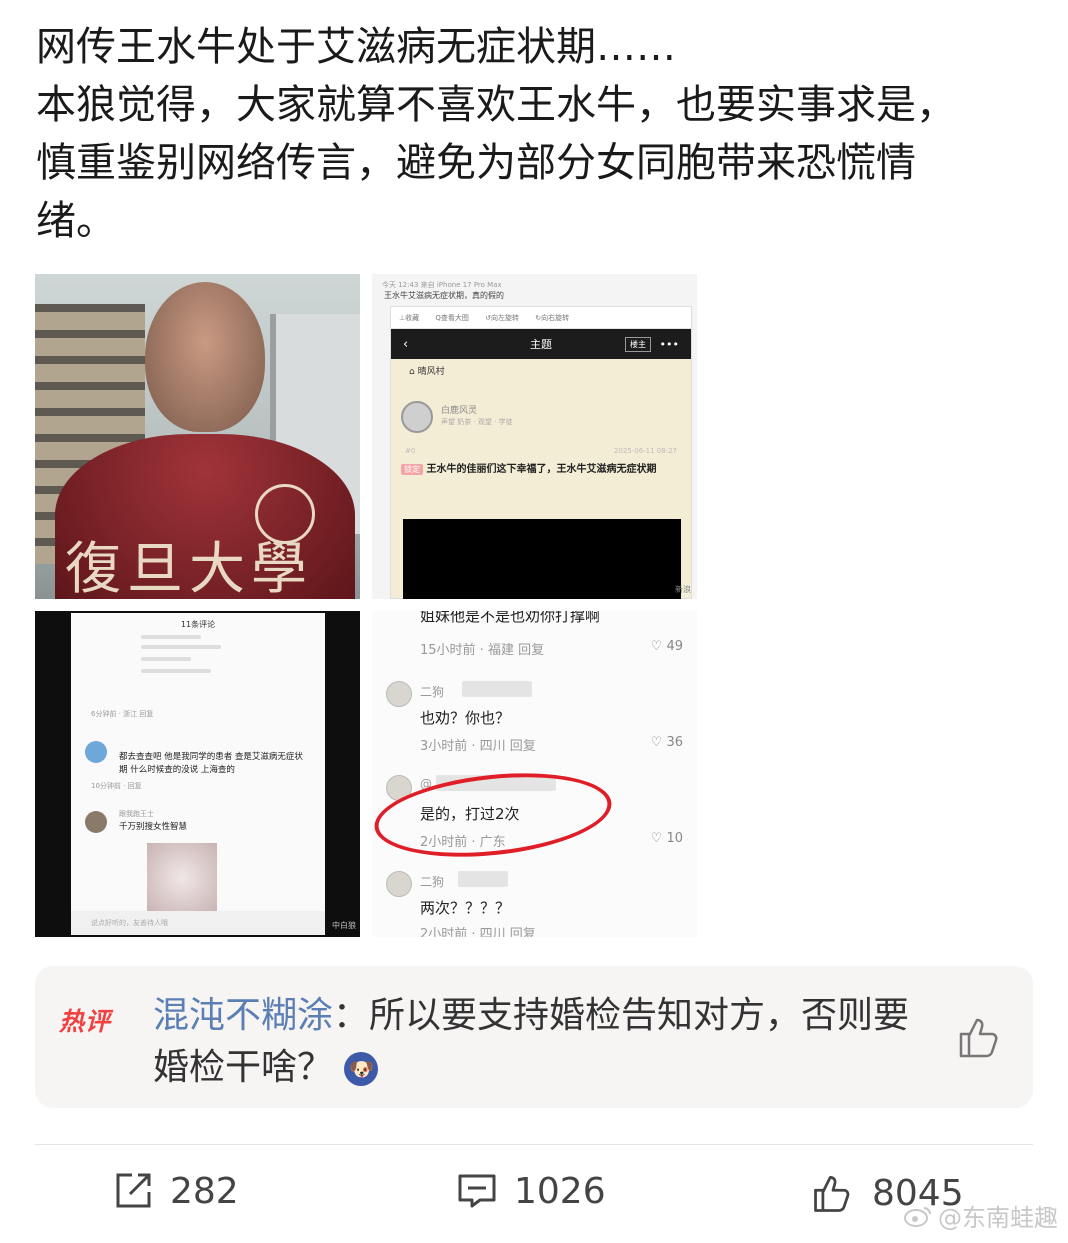 This screenshot has height=1243, width=1068. What do you see at coordinates (666, 742) in the screenshot?
I see `like-count: ♡ 36` at bounding box center [666, 742].